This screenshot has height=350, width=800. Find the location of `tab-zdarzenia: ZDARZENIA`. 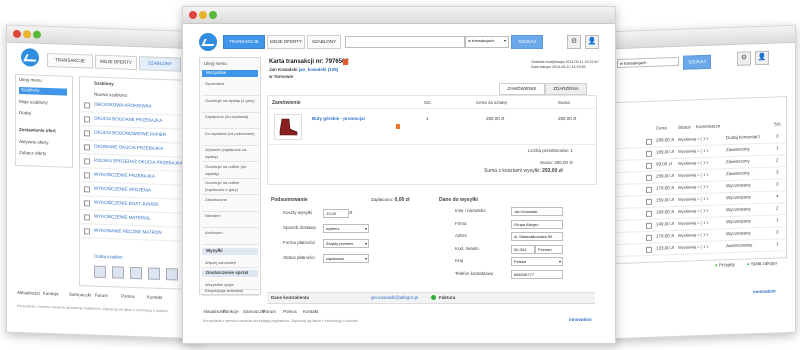

tab-zdarzenia: ZDARZENIA is located at coordinates (566, 89).